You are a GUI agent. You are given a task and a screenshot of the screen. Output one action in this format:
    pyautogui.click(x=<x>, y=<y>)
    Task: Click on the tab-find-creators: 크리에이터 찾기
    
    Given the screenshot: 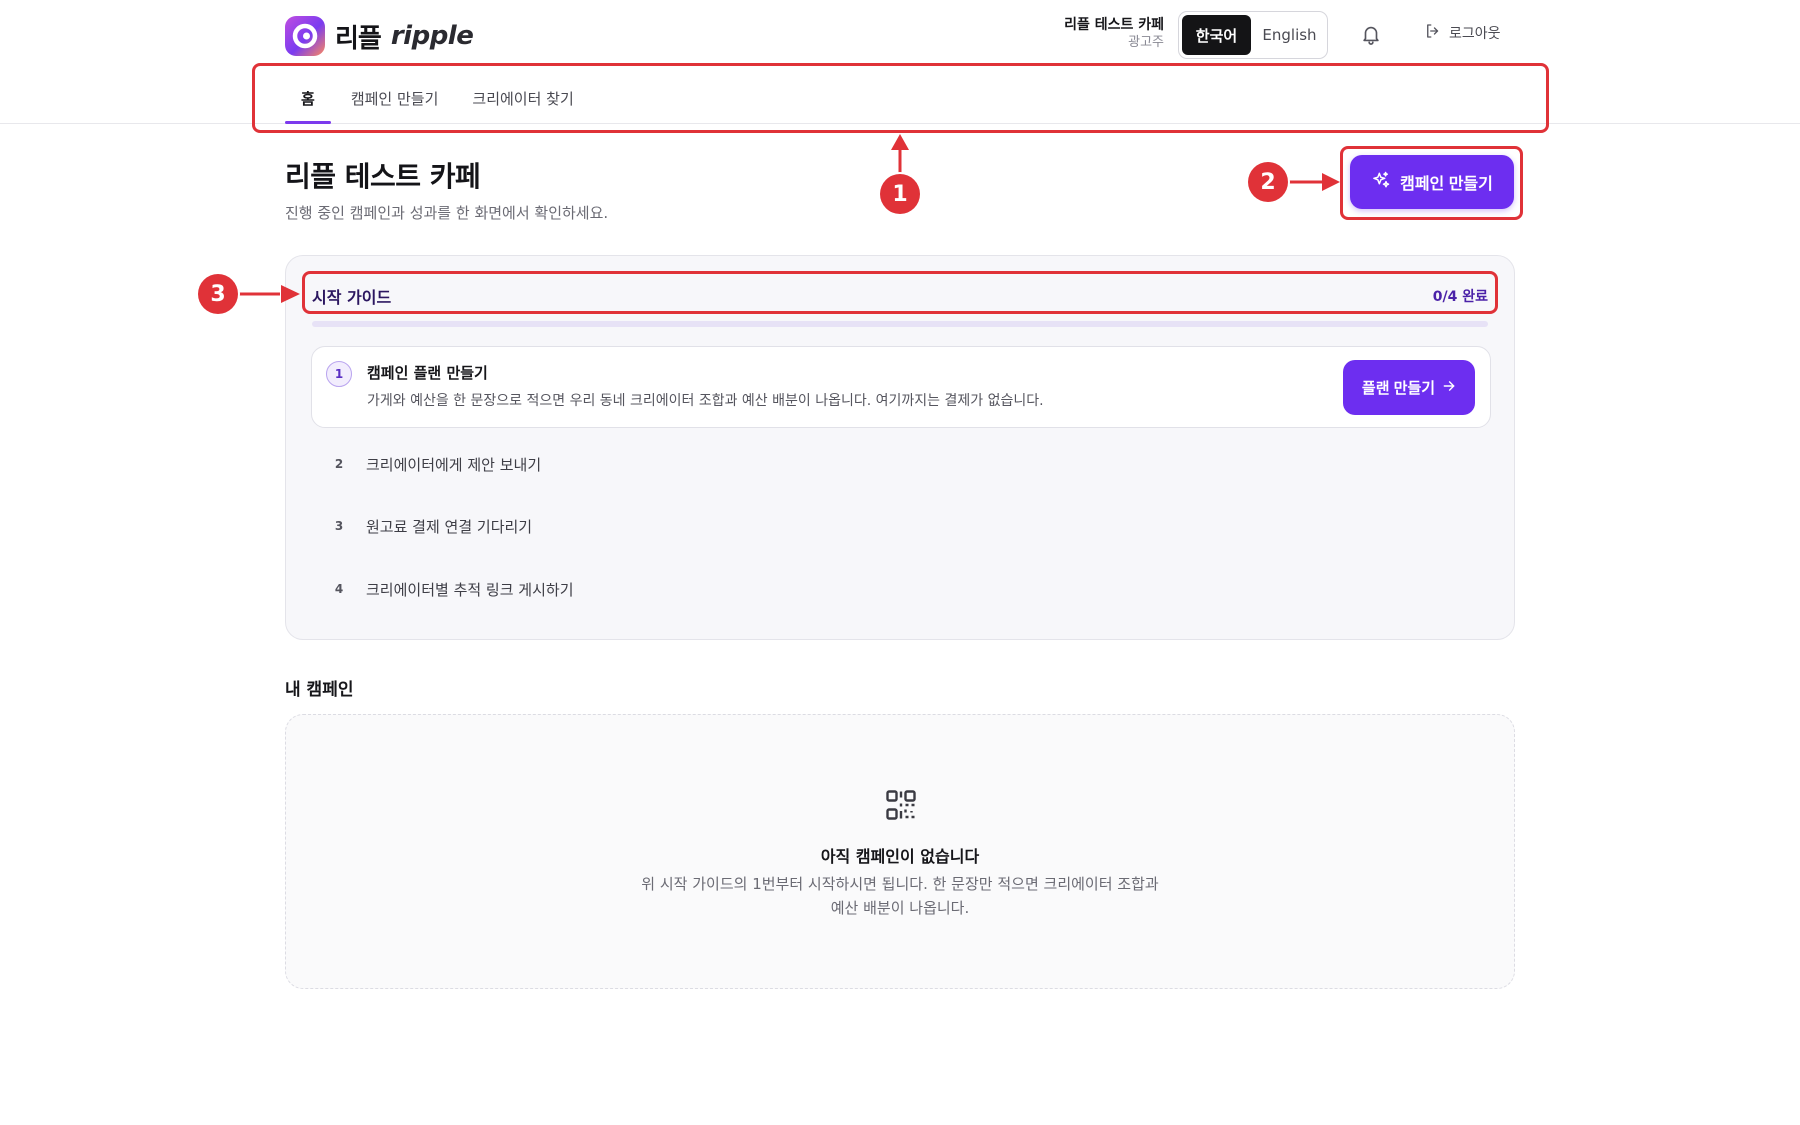 What is the action you would take?
    pyautogui.click(x=522, y=99)
    